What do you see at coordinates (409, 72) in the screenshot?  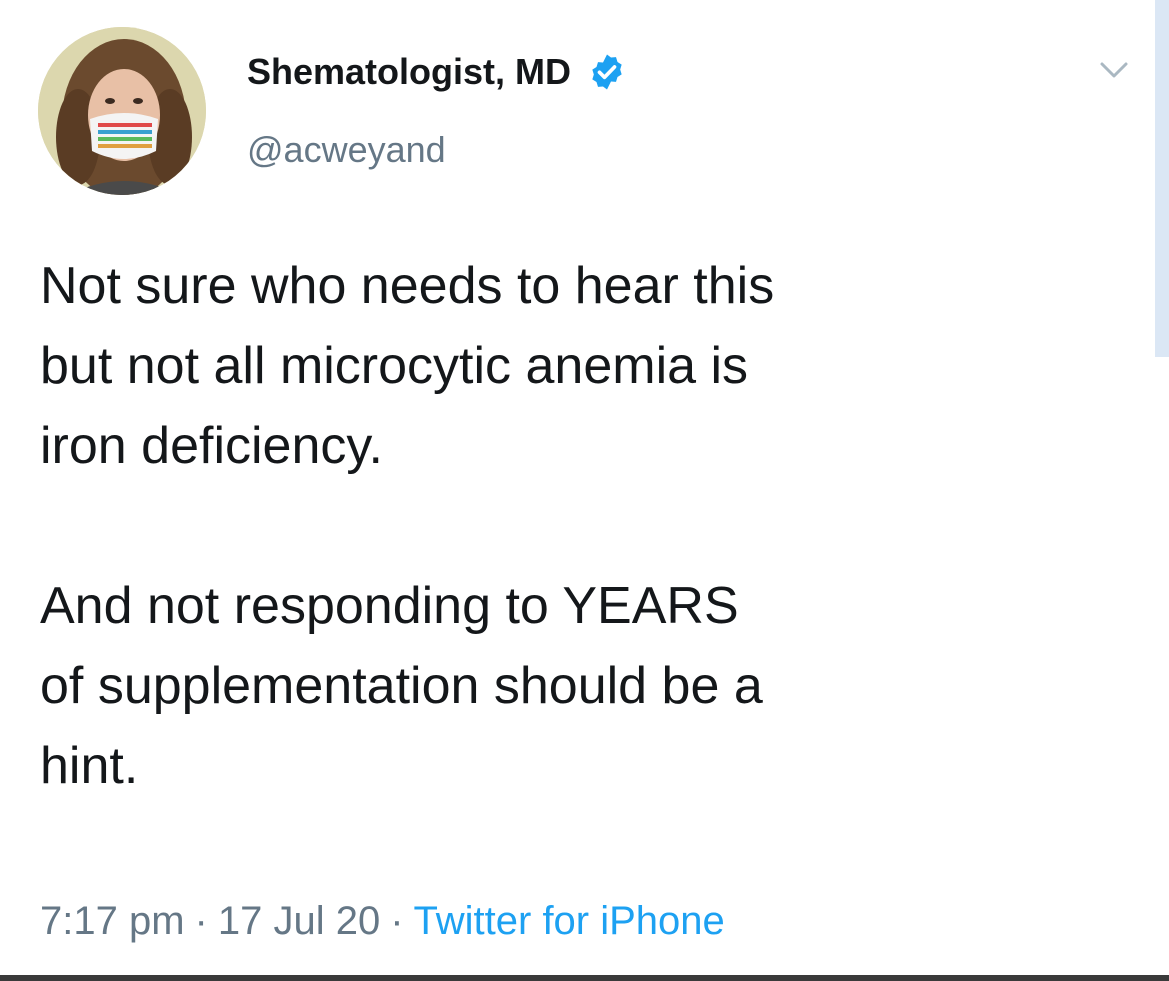 I see `author-display-name: Shematologist, MD` at bounding box center [409, 72].